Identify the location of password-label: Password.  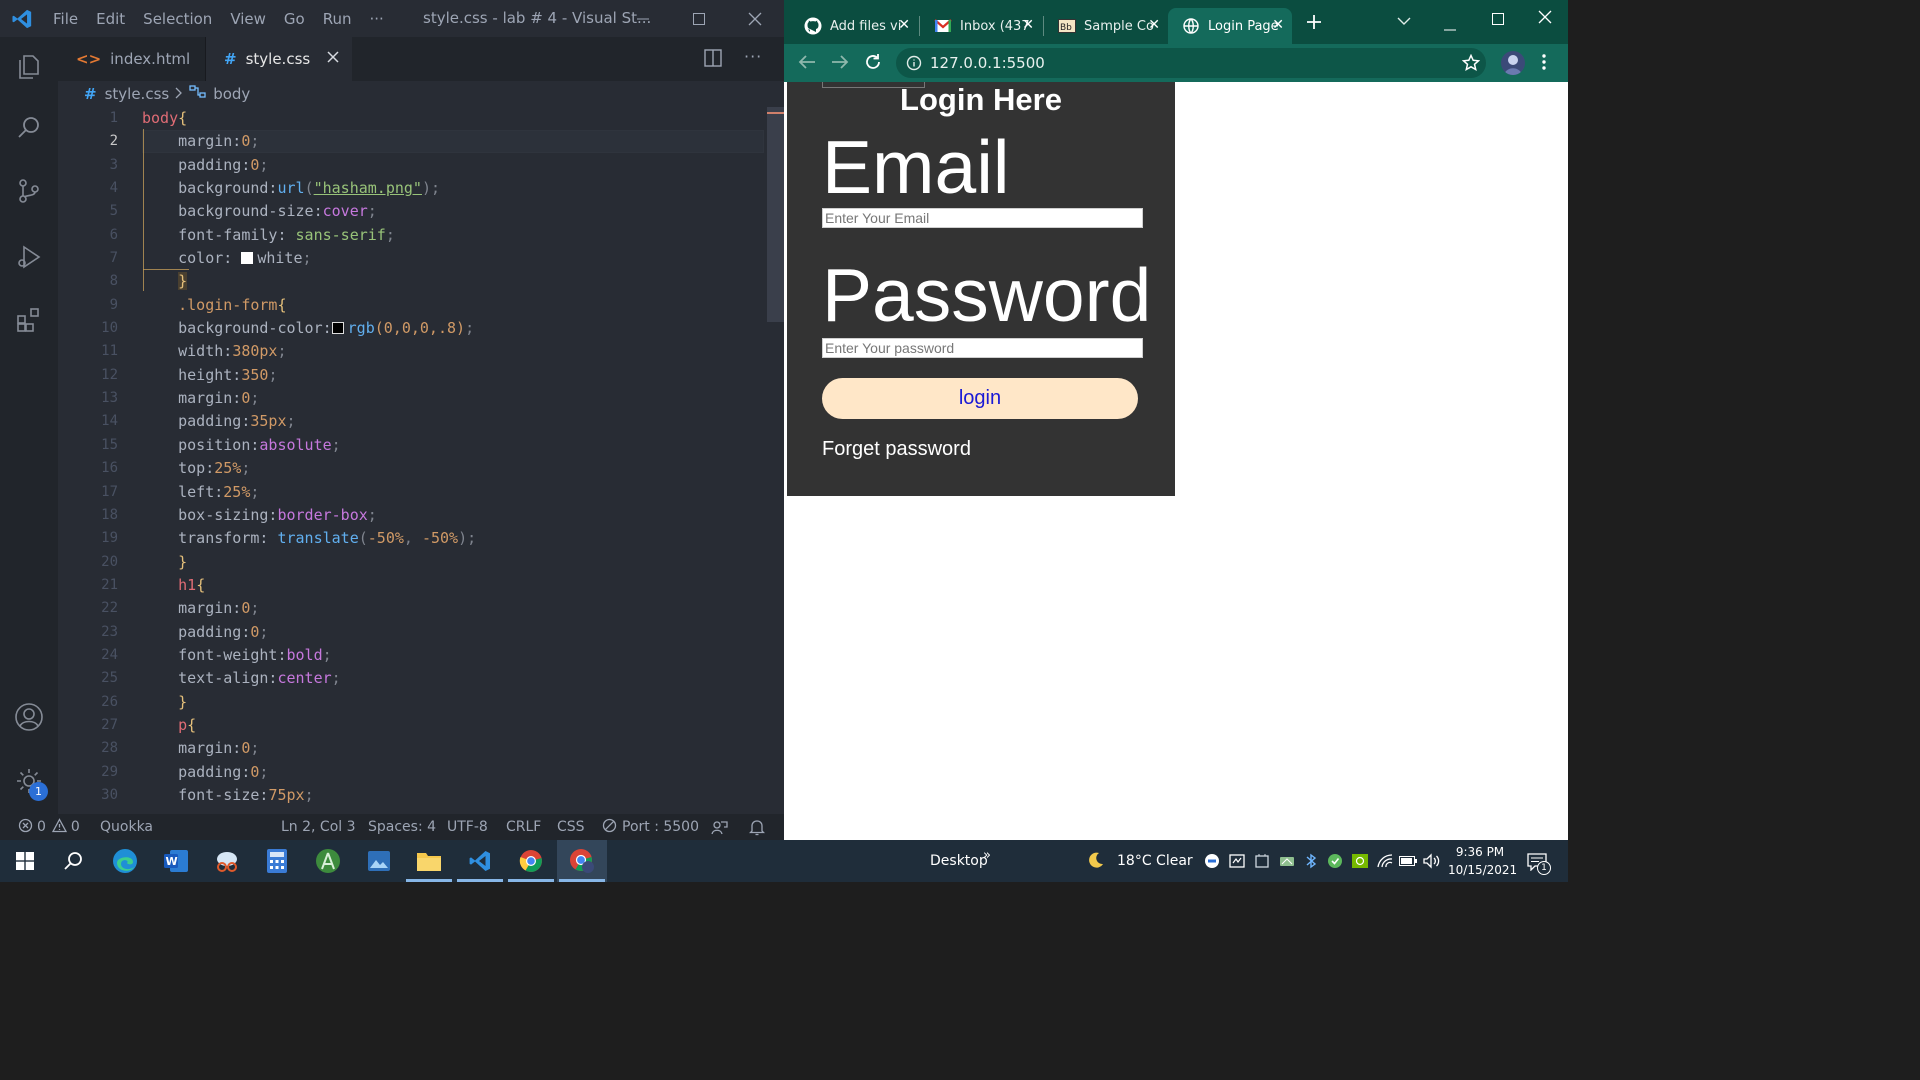
(987, 295).